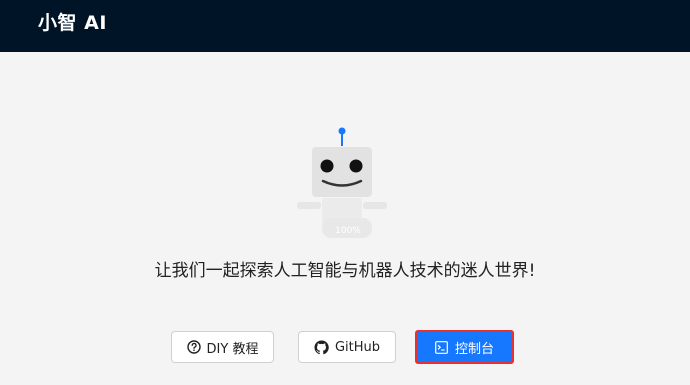  Describe the element at coordinates (321, 346) in the screenshot. I see `github-icon` at that location.